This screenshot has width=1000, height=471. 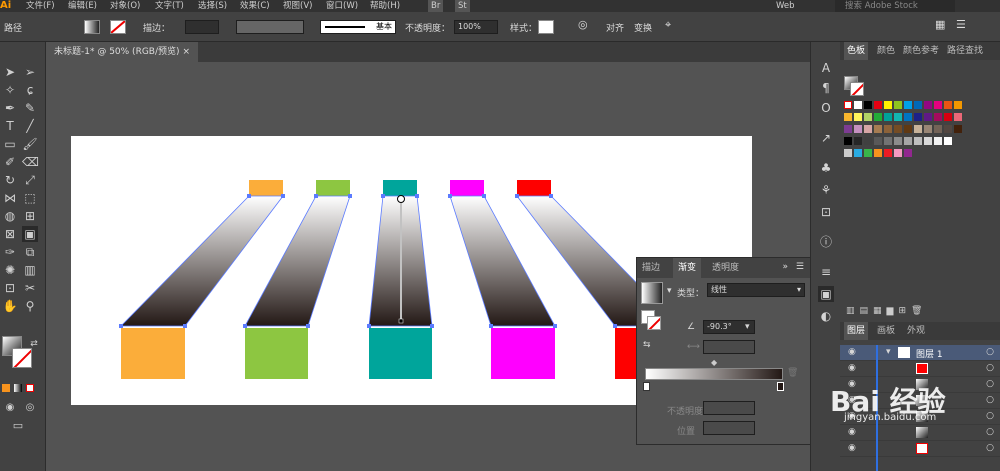 What do you see at coordinates (462, 6) in the screenshot?
I see `stock-button: St` at bounding box center [462, 6].